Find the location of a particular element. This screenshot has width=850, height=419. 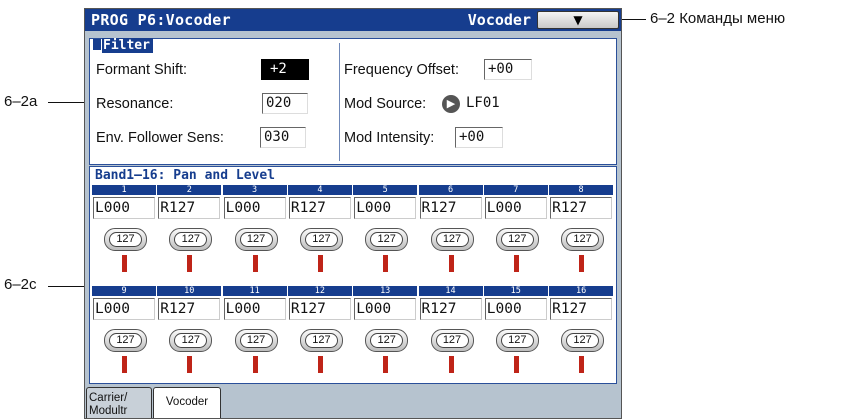

frequency-offset-field: +00 is located at coordinates (508, 69).